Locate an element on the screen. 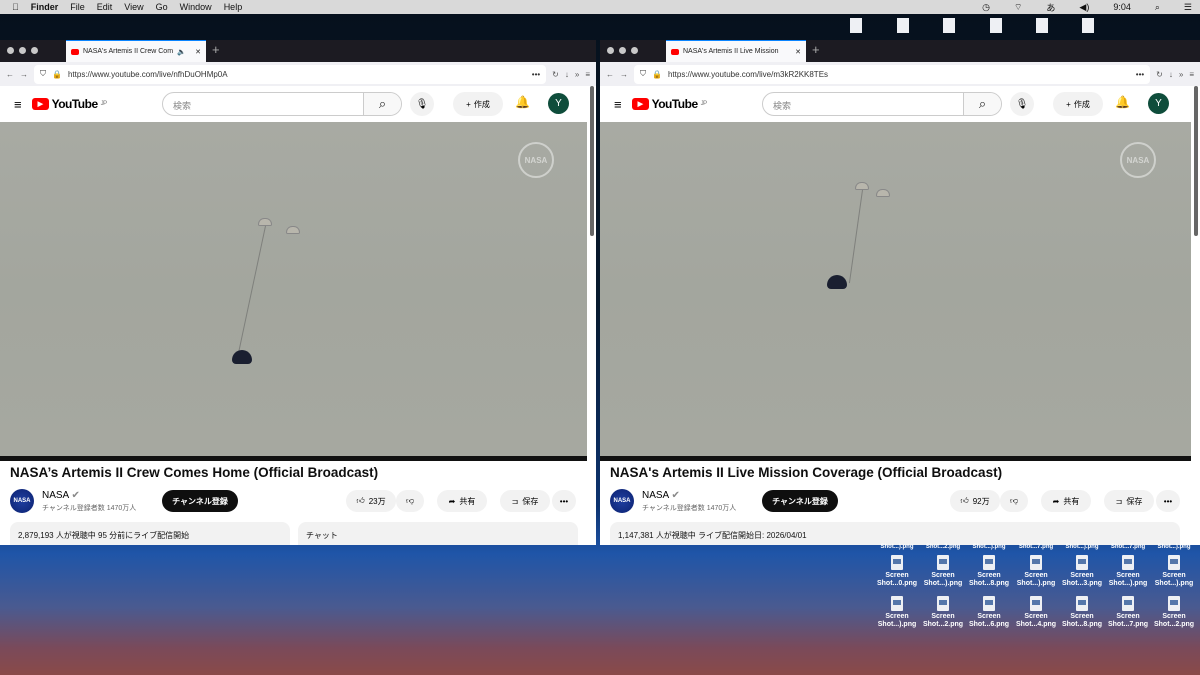 The height and width of the screenshot is (675, 1200). menu-icon: ≡ is located at coordinates (587, 74).